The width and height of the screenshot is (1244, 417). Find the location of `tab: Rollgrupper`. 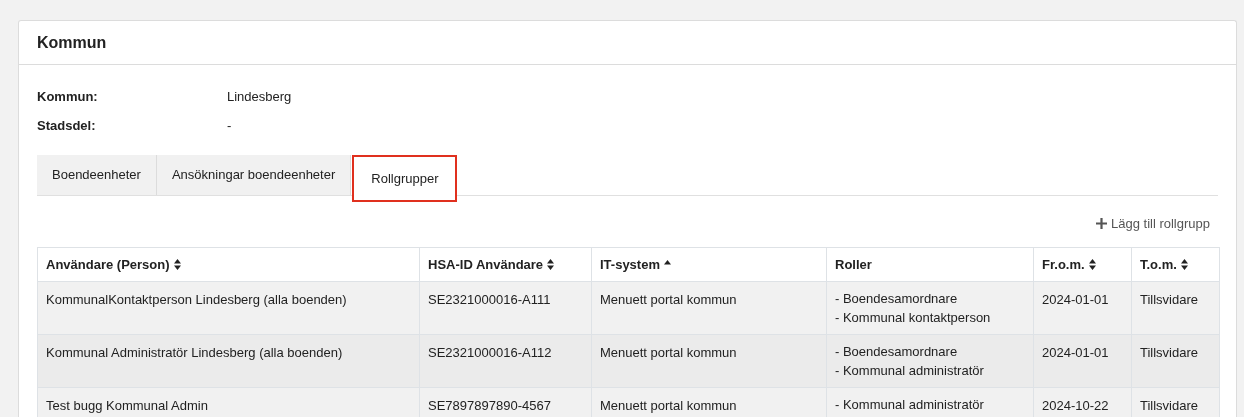

tab: Rollgrupper is located at coordinates (405, 178).